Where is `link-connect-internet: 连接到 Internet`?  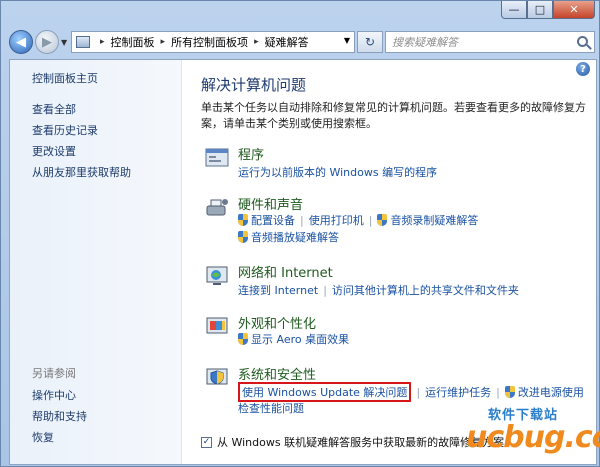 link-connect-internet: 连接到 Internet is located at coordinates (278, 290).